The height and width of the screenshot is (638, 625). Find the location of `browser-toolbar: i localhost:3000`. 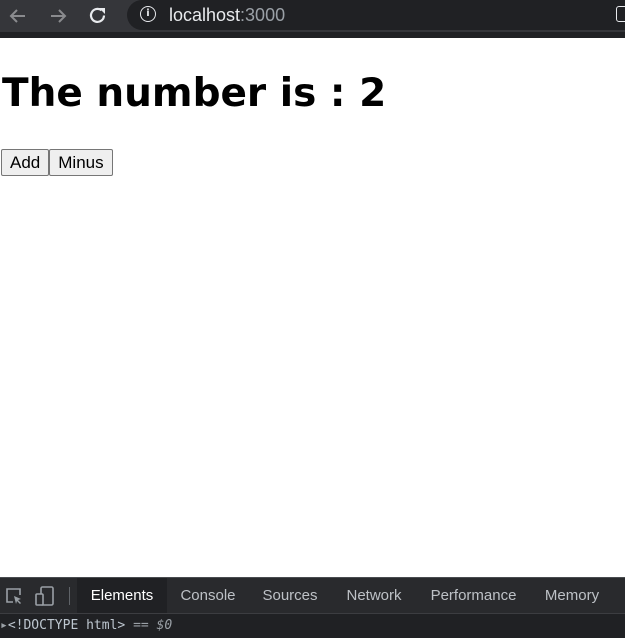

browser-toolbar: i localhost:3000 is located at coordinates (312, 19).